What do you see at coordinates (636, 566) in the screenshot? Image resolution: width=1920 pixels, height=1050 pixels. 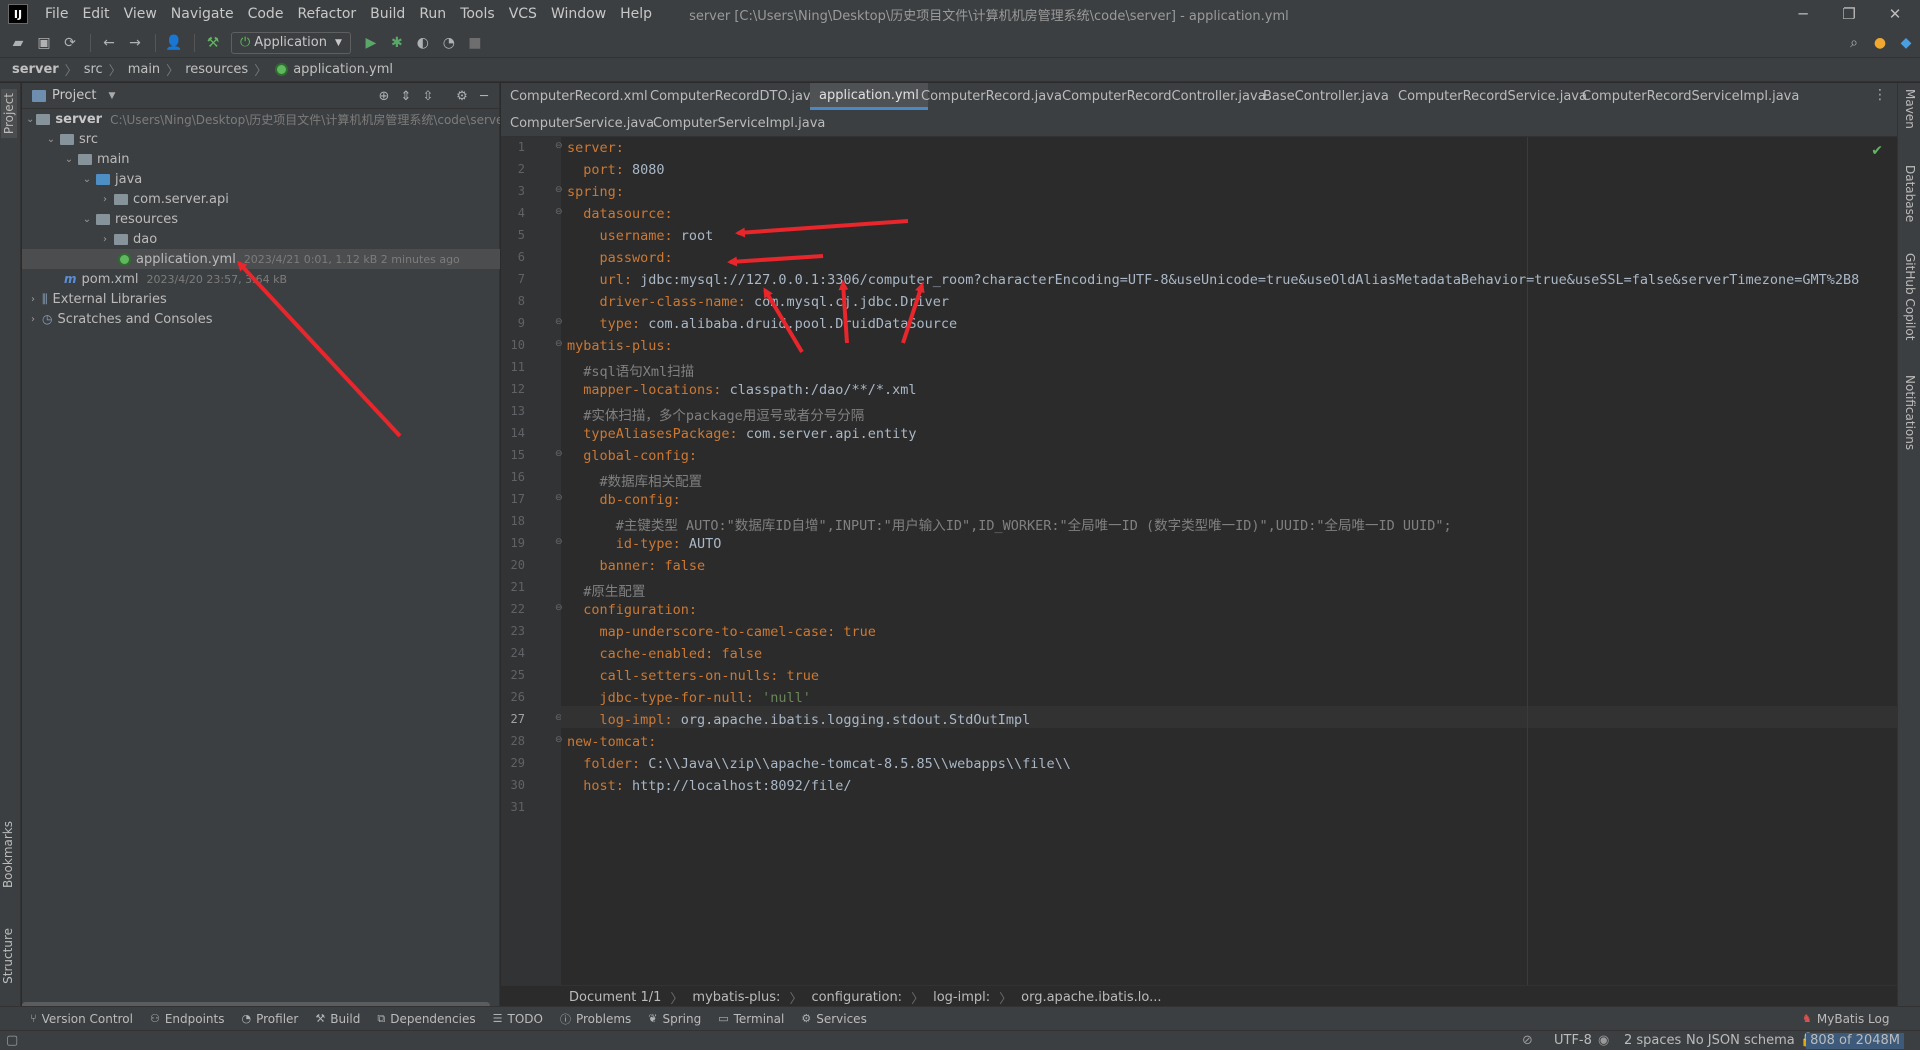 I see `code-line: banner: false` at bounding box center [636, 566].